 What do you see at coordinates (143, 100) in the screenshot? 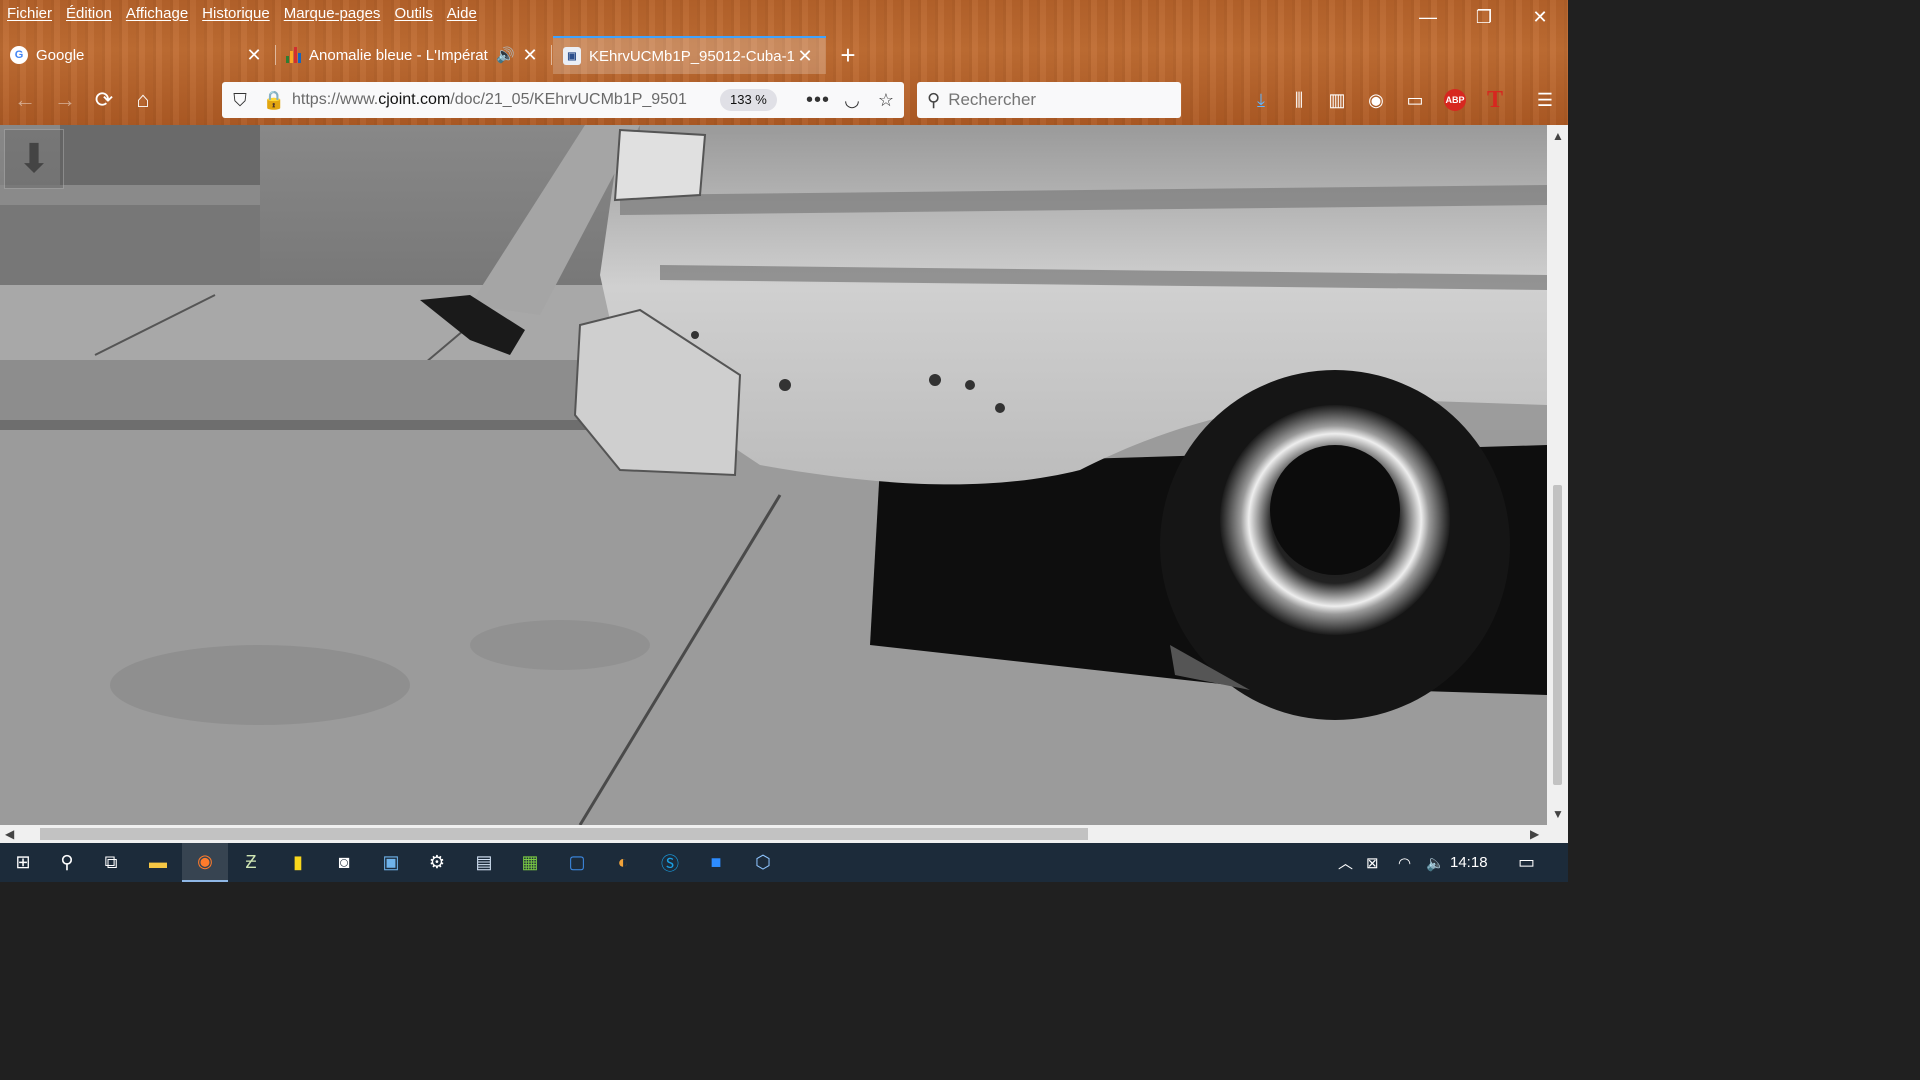
I see `home-icon: ⌂` at bounding box center [143, 100].